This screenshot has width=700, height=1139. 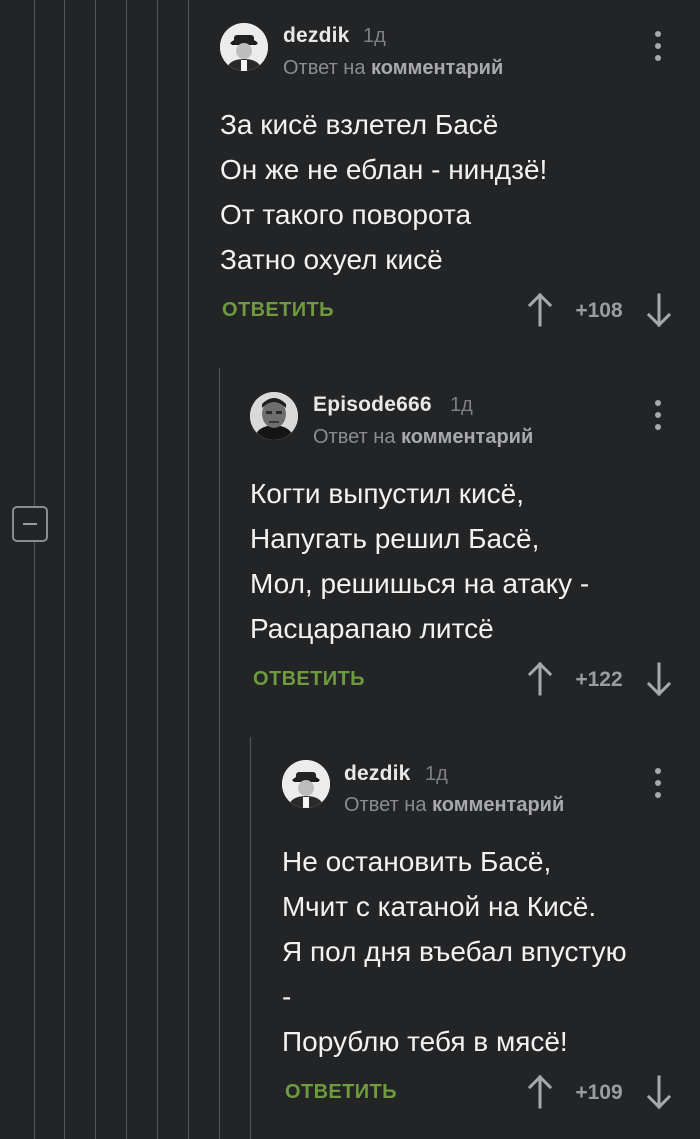 I want to click on avatar-image, so click(x=306, y=784).